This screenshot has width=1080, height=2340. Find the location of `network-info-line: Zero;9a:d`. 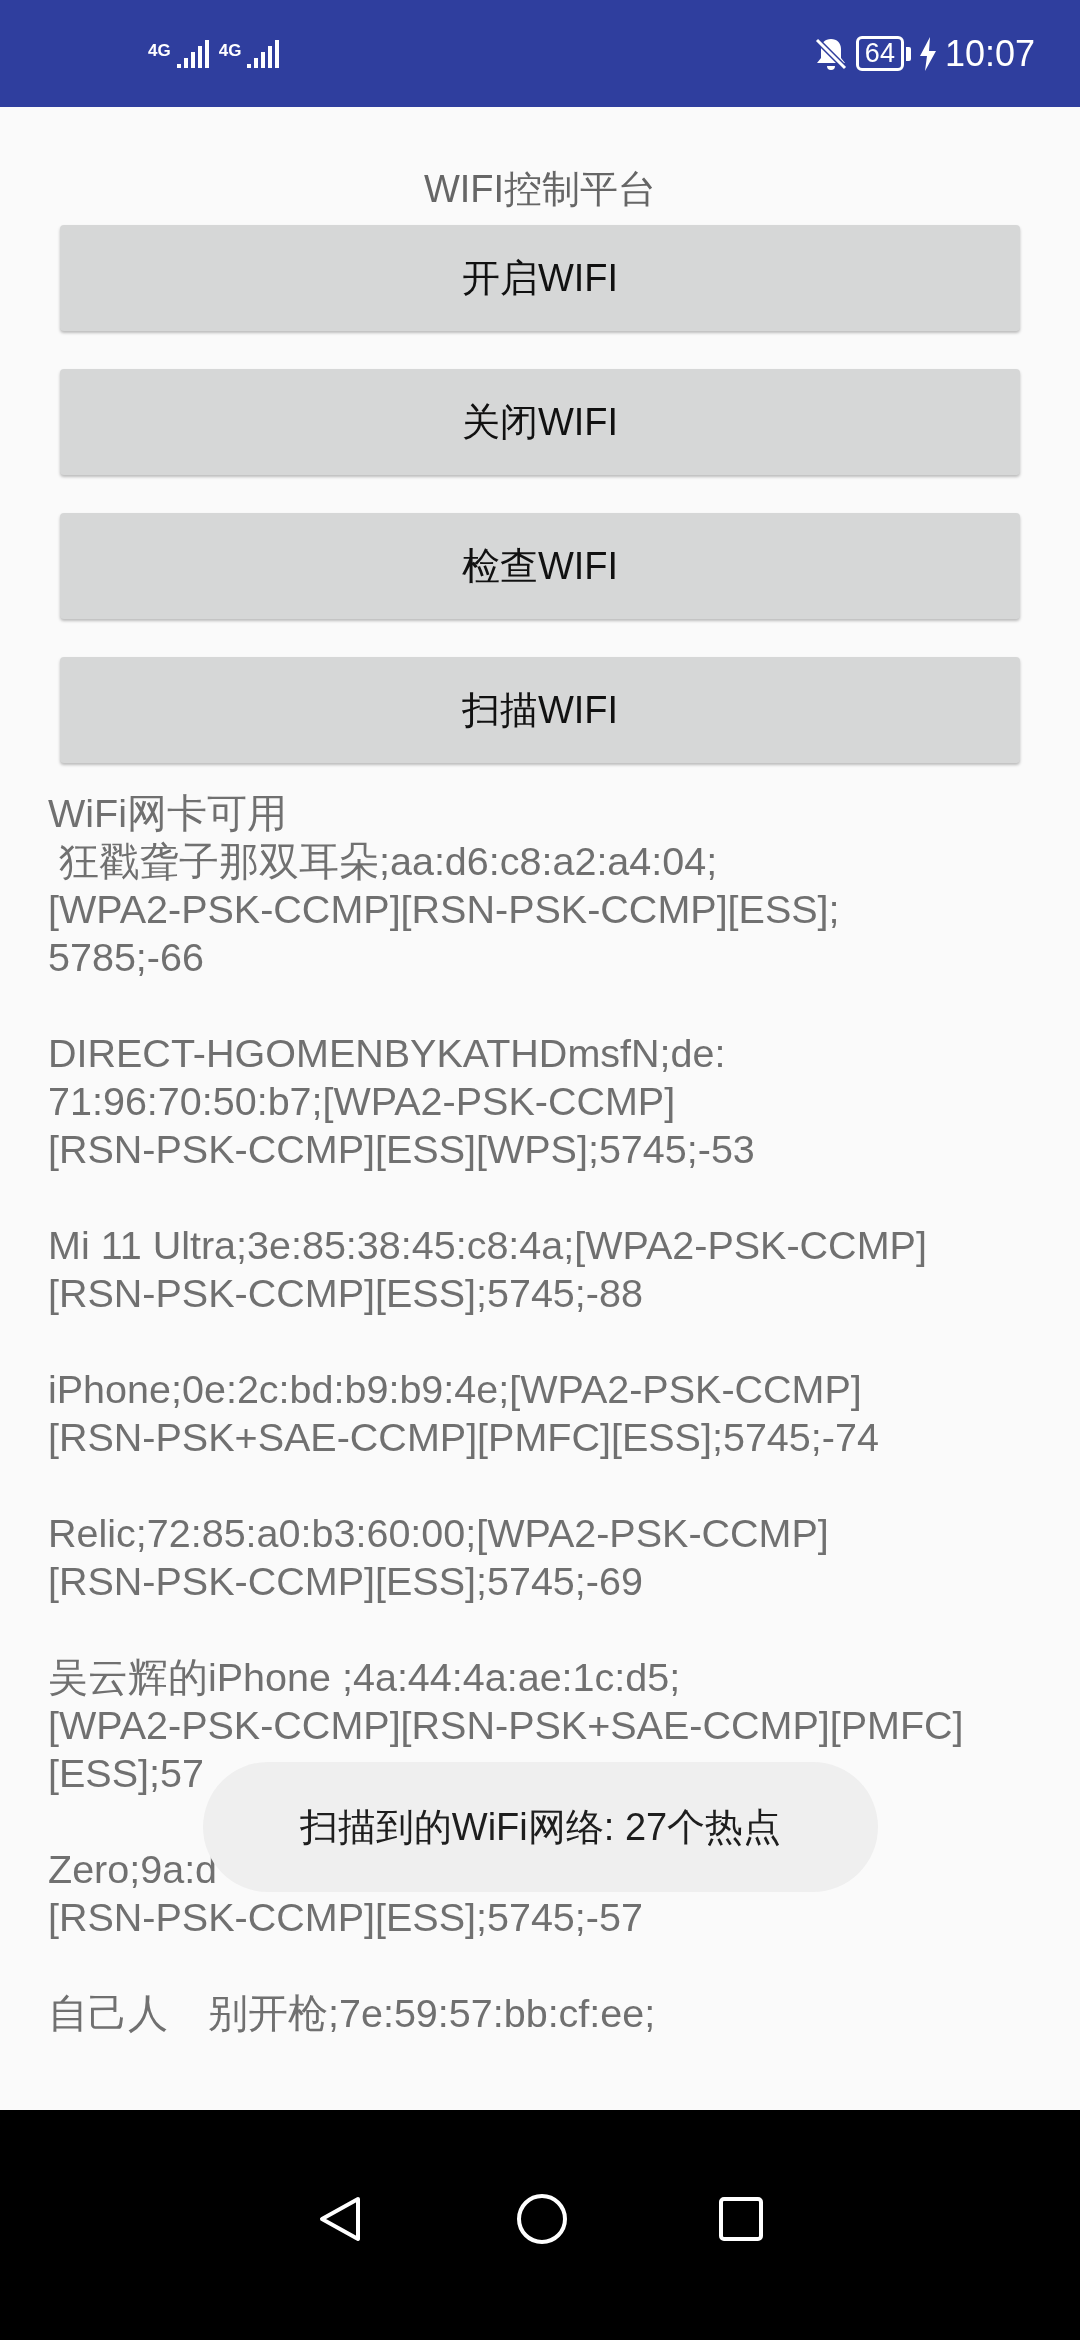

network-info-line: Zero;9a:d is located at coordinates (133, 1869).